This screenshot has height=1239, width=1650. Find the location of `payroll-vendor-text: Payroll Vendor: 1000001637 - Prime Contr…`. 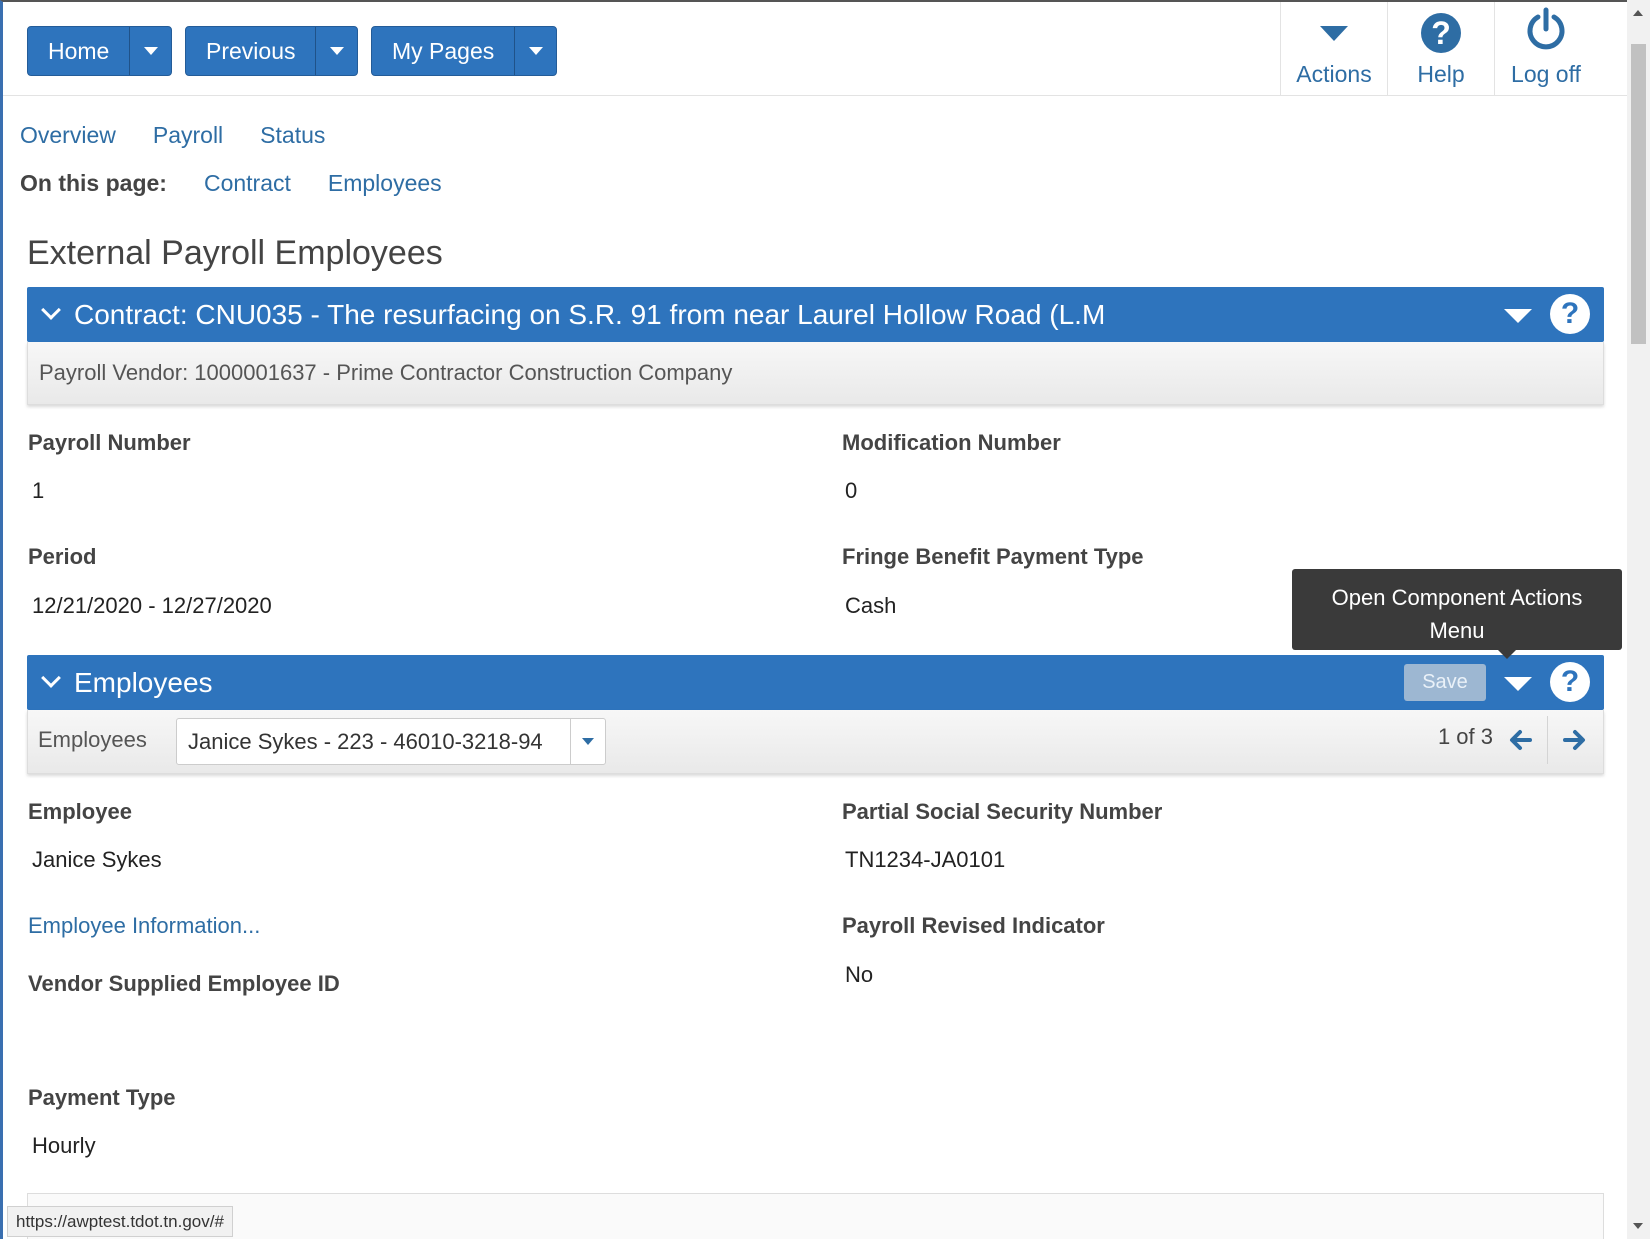

payroll-vendor-text: Payroll Vendor: 1000001637 - Prime Contr… is located at coordinates (386, 372).